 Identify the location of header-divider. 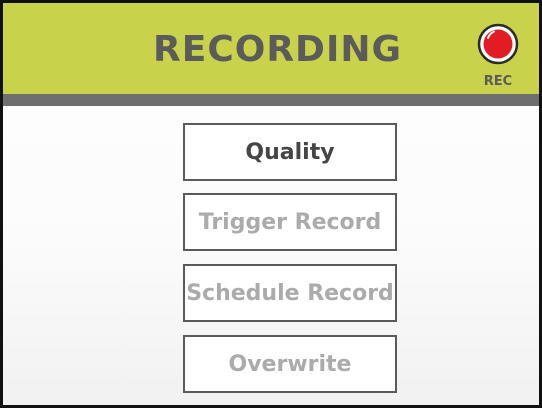
(271, 100).